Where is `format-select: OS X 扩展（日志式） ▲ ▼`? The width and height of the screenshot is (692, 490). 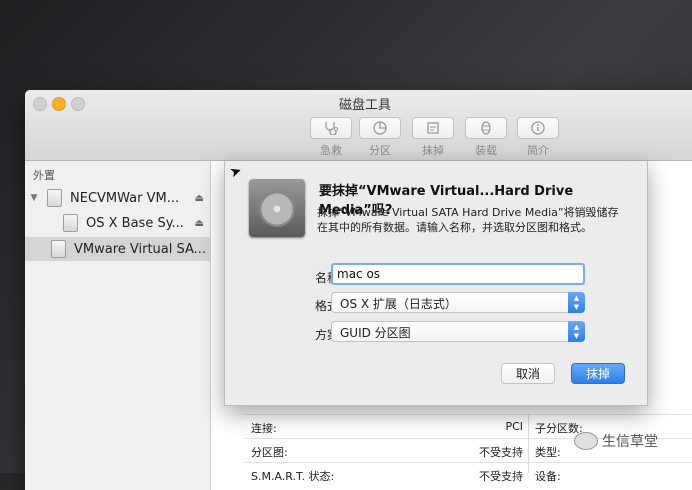
format-select: OS X 扩展（日志式） ▲ ▼ is located at coordinates (458, 302).